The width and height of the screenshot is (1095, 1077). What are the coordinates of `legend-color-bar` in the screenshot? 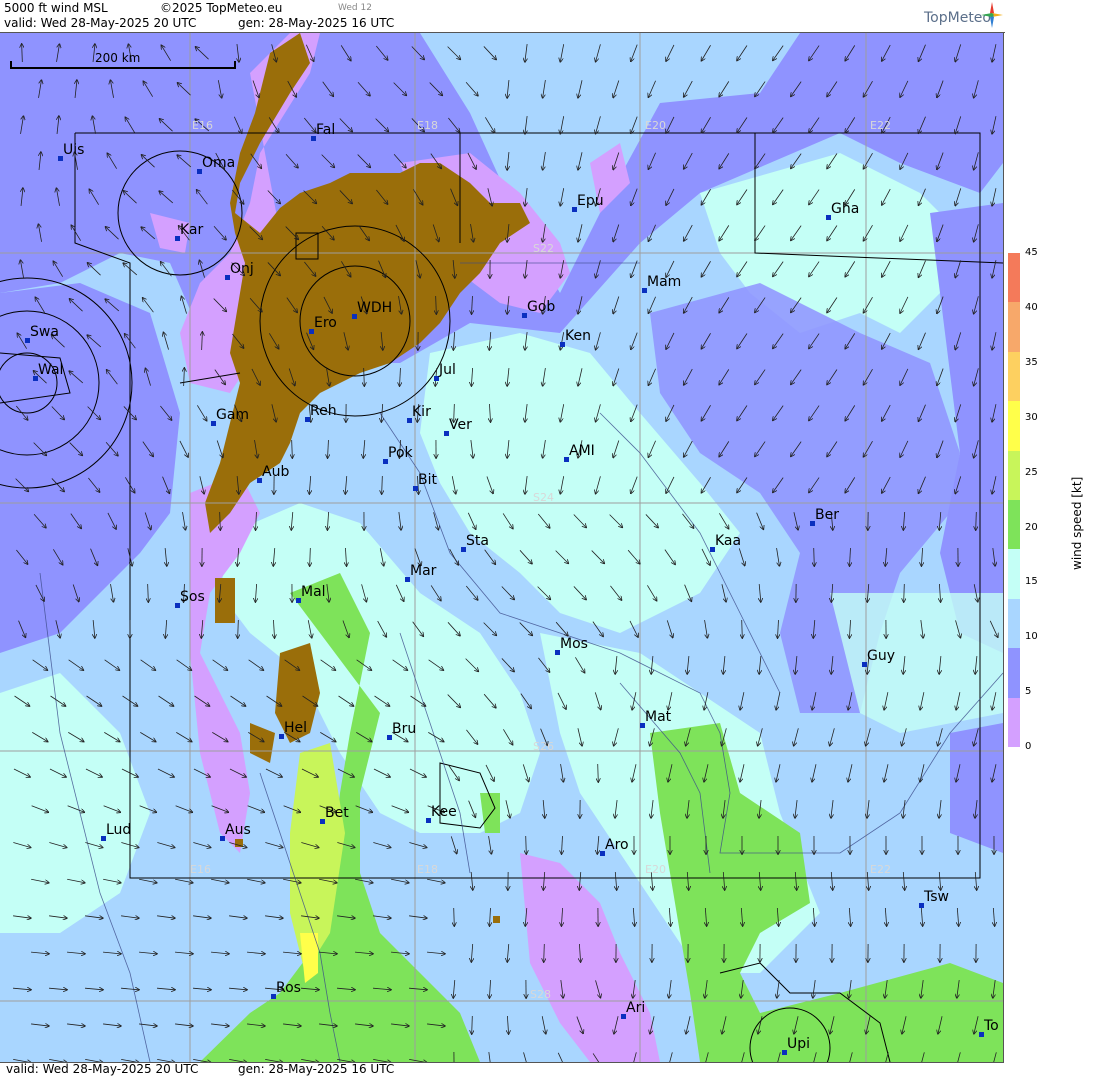 It's located at (1014, 500).